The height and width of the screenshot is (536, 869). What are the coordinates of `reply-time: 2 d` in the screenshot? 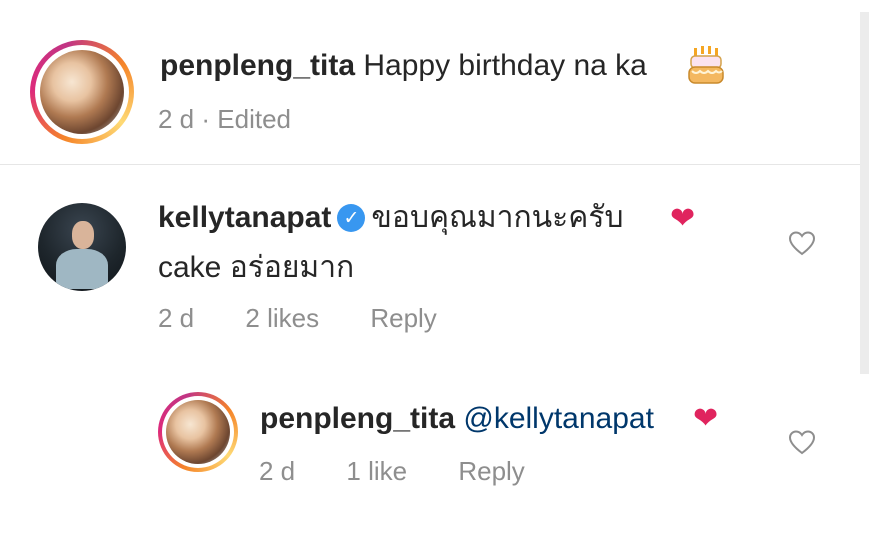 It's located at (277, 471).